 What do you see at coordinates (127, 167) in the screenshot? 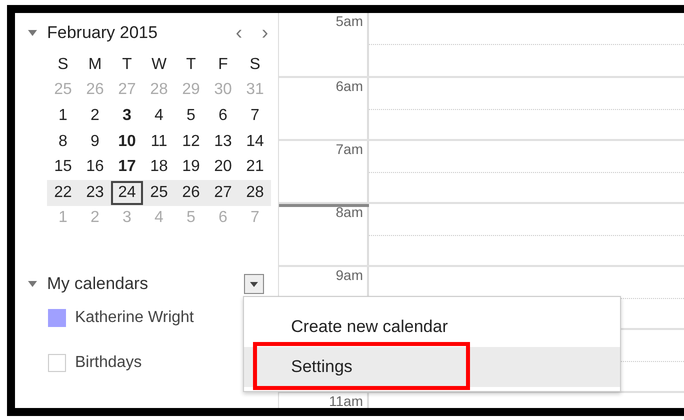
I see `date-cell: 17` at bounding box center [127, 167].